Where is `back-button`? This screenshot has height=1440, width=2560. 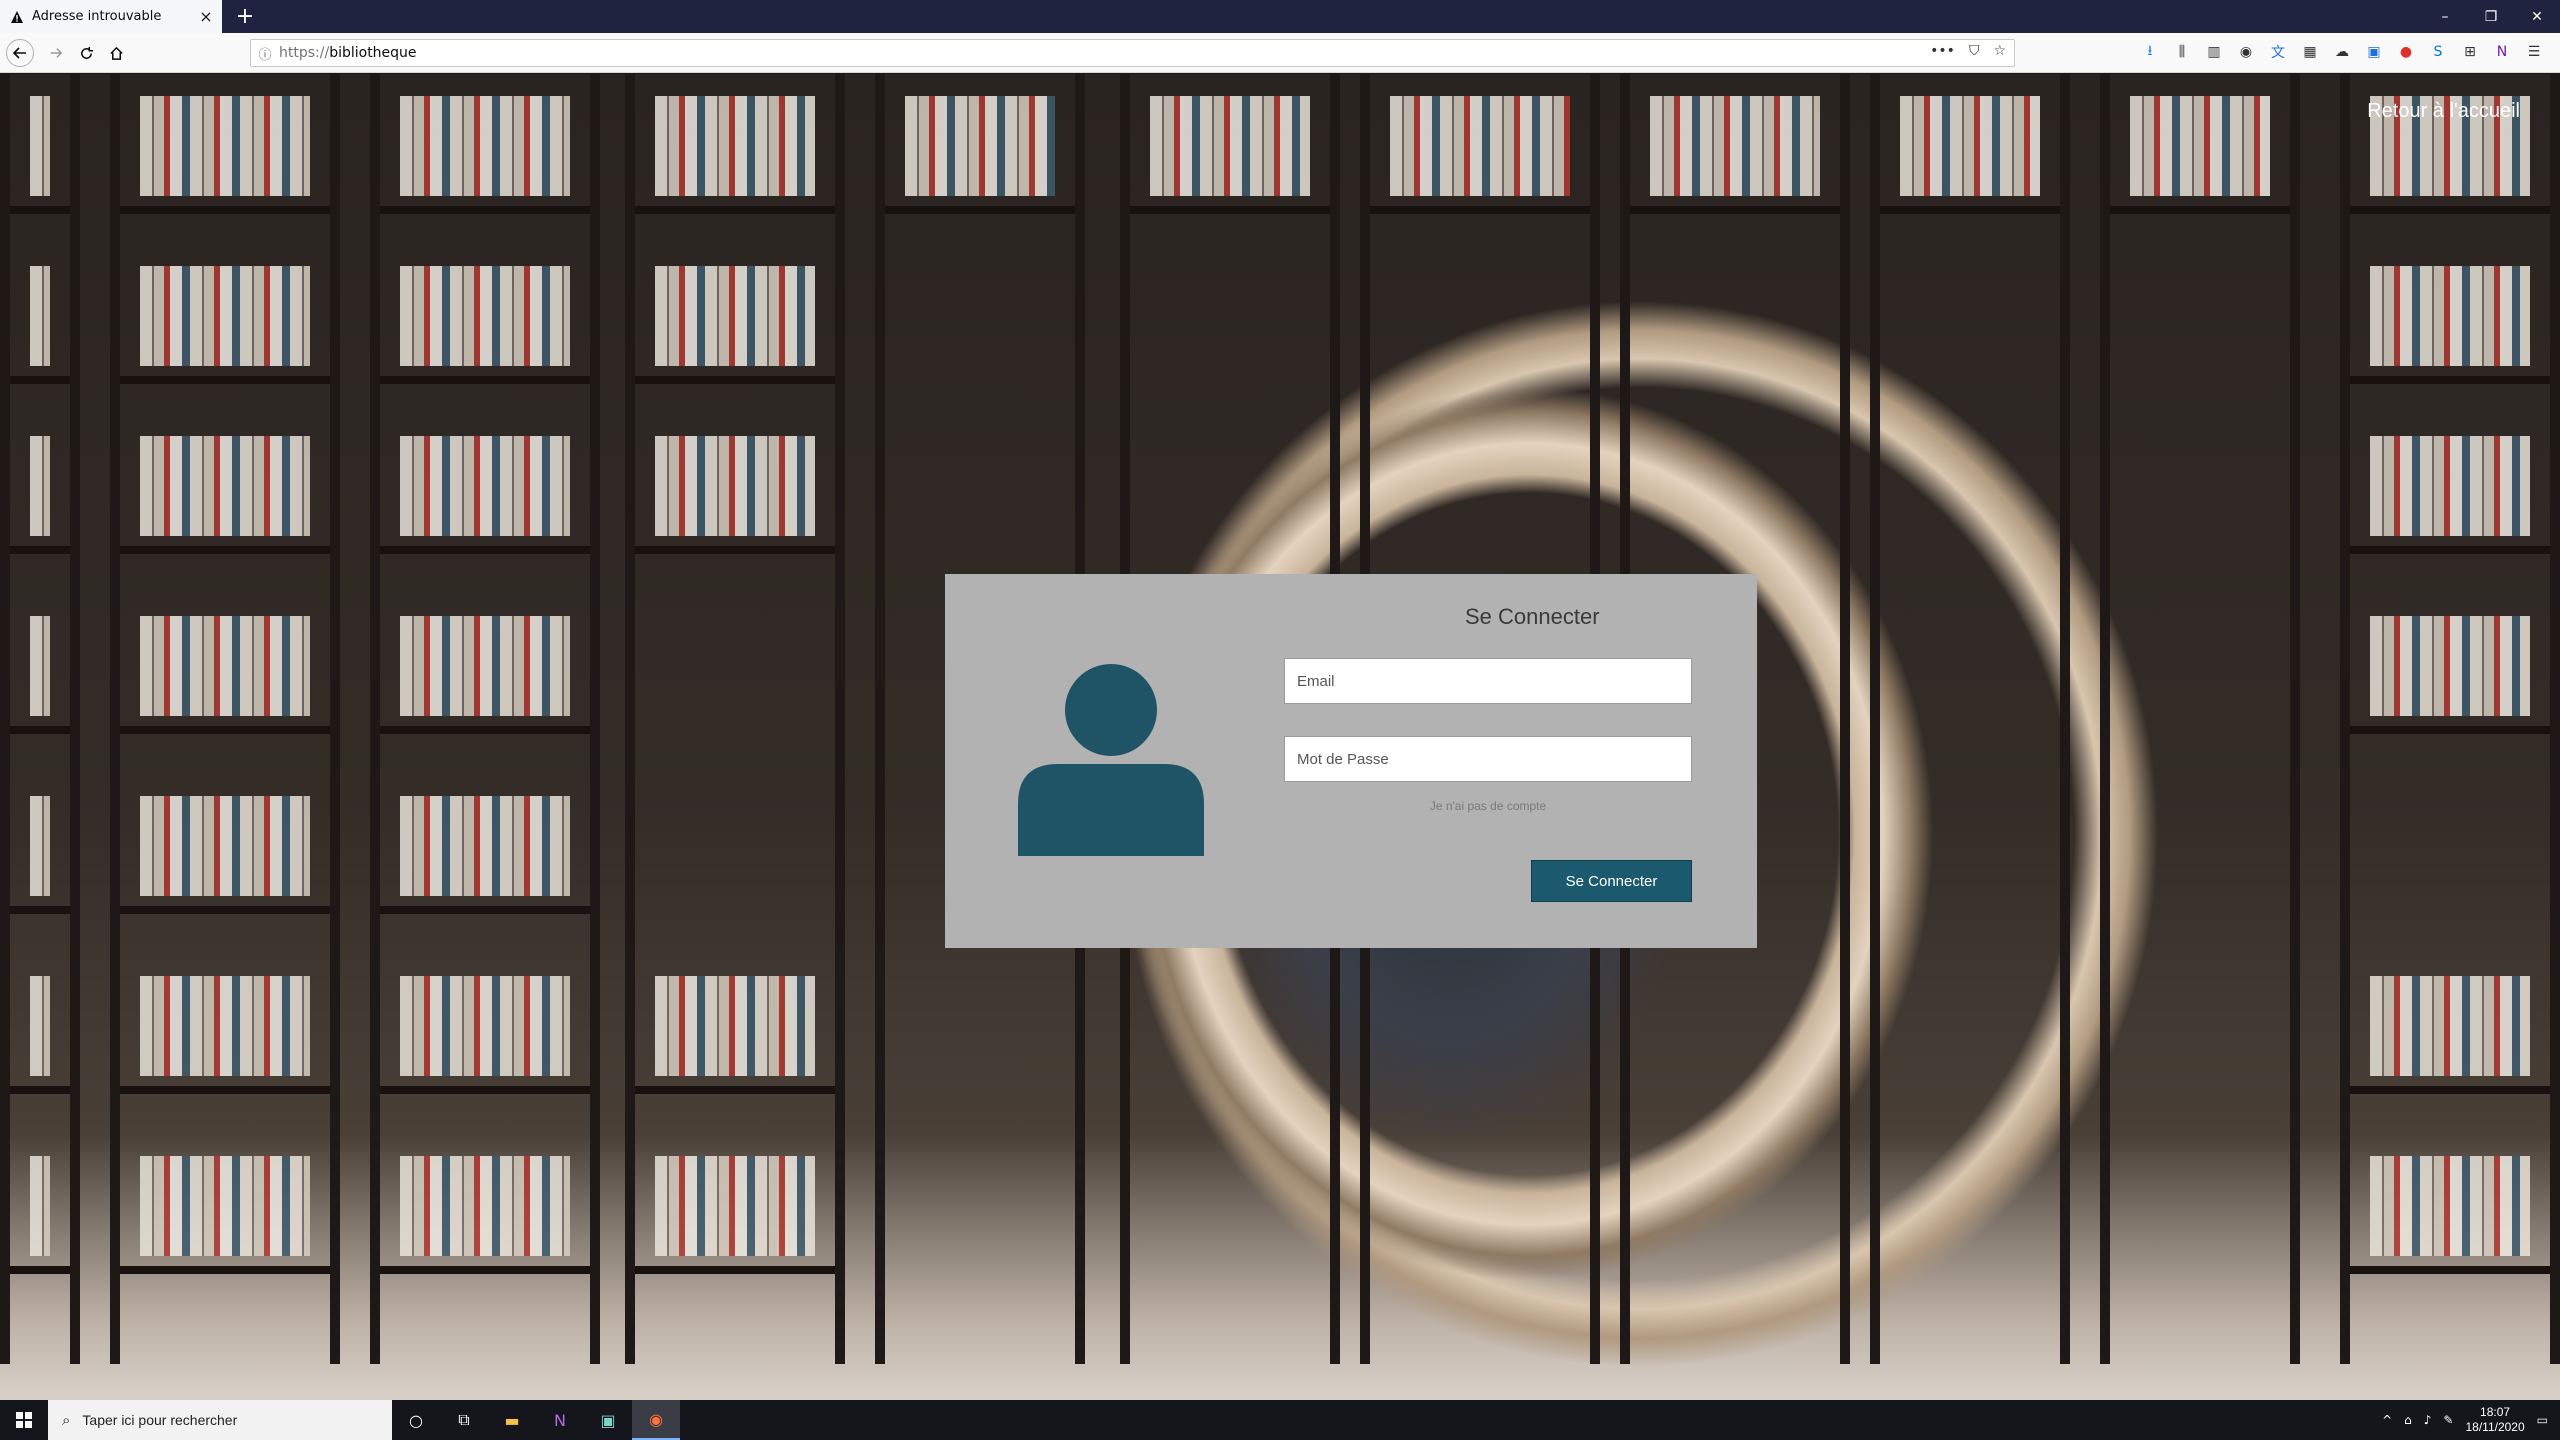
back-button is located at coordinates (20, 53).